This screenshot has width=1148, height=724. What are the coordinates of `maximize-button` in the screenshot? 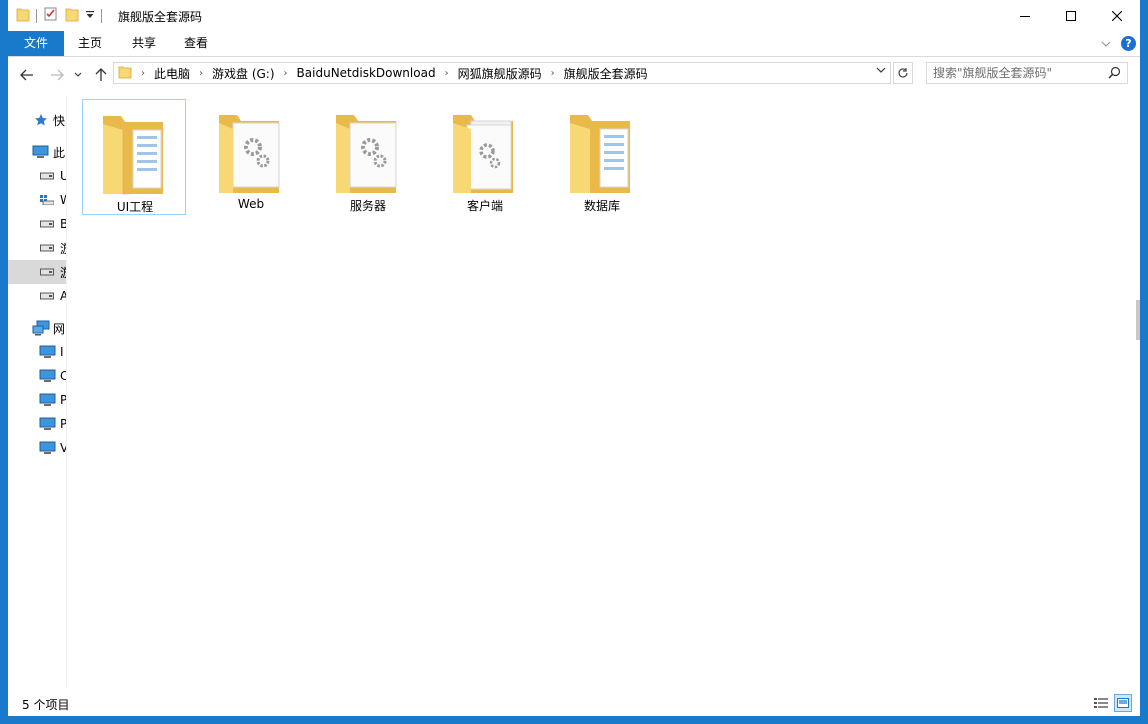 It's located at (1071, 15).